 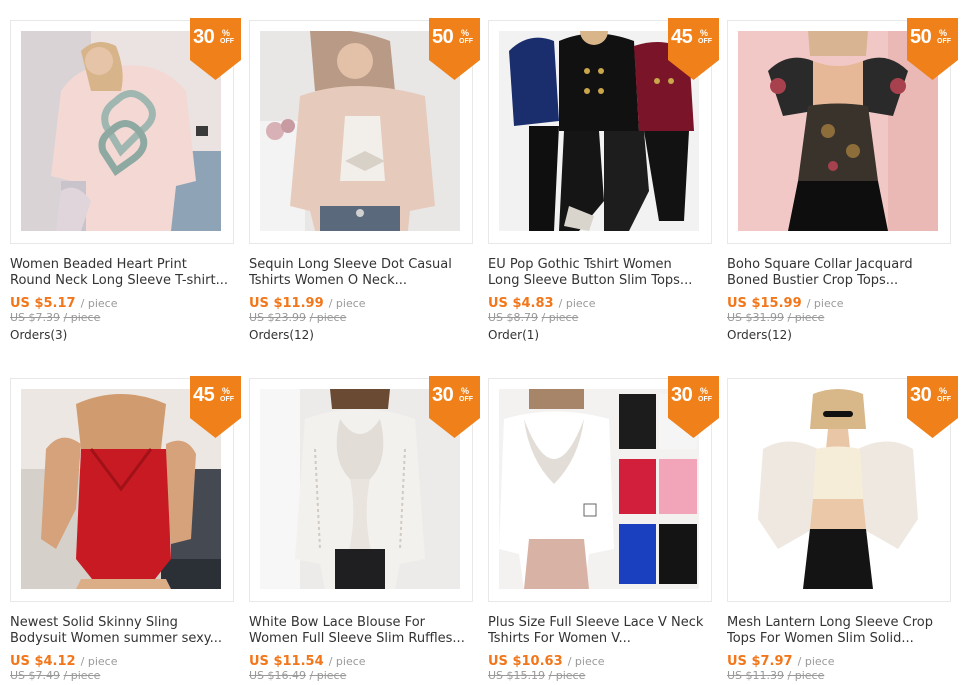 What do you see at coordinates (307, 301) in the screenshot?
I see `price-row: US $11.99 / piece` at bounding box center [307, 301].